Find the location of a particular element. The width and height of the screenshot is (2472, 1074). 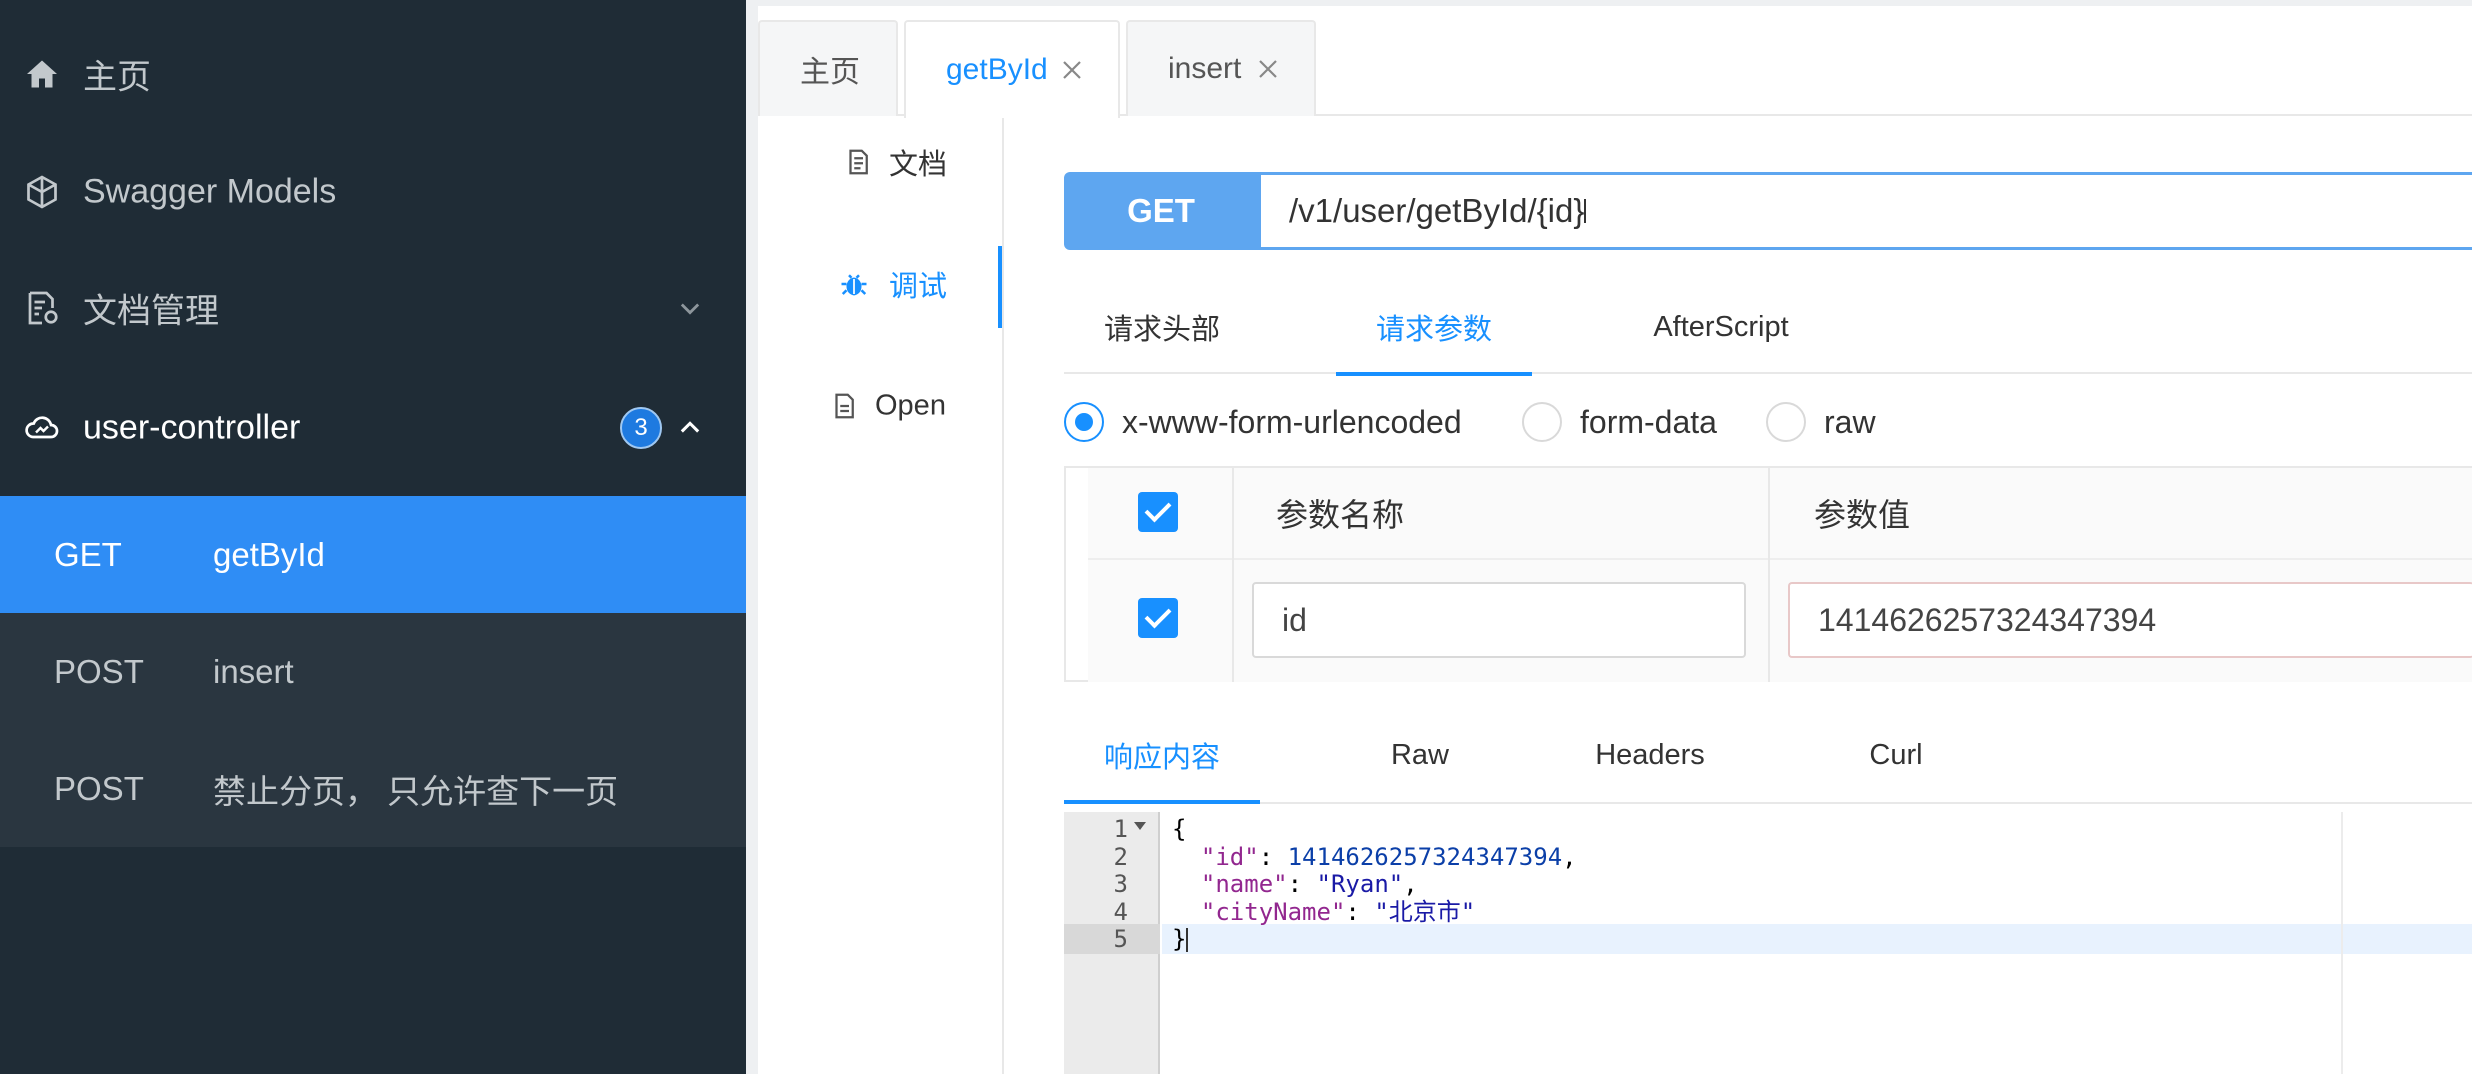

text-cursor is located at coordinates (1187, 940).